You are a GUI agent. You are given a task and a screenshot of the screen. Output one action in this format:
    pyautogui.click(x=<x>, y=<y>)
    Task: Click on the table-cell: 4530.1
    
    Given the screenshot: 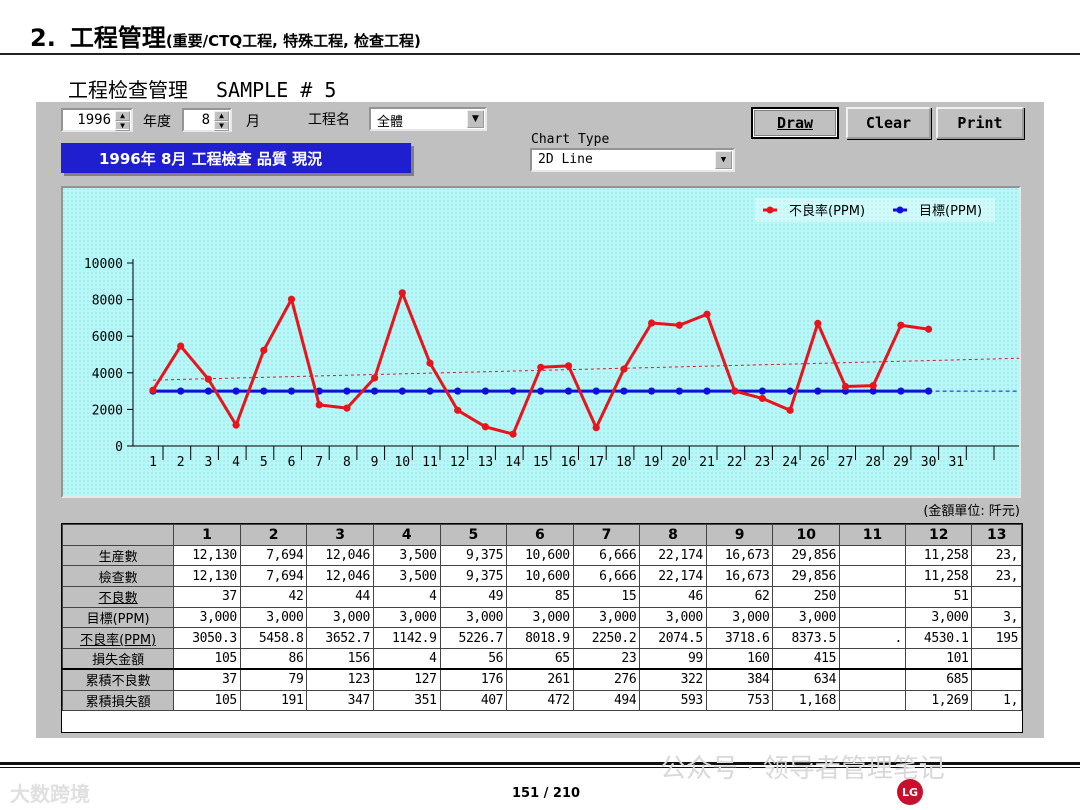 What is the action you would take?
    pyautogui.click(x=938, y=638)
    